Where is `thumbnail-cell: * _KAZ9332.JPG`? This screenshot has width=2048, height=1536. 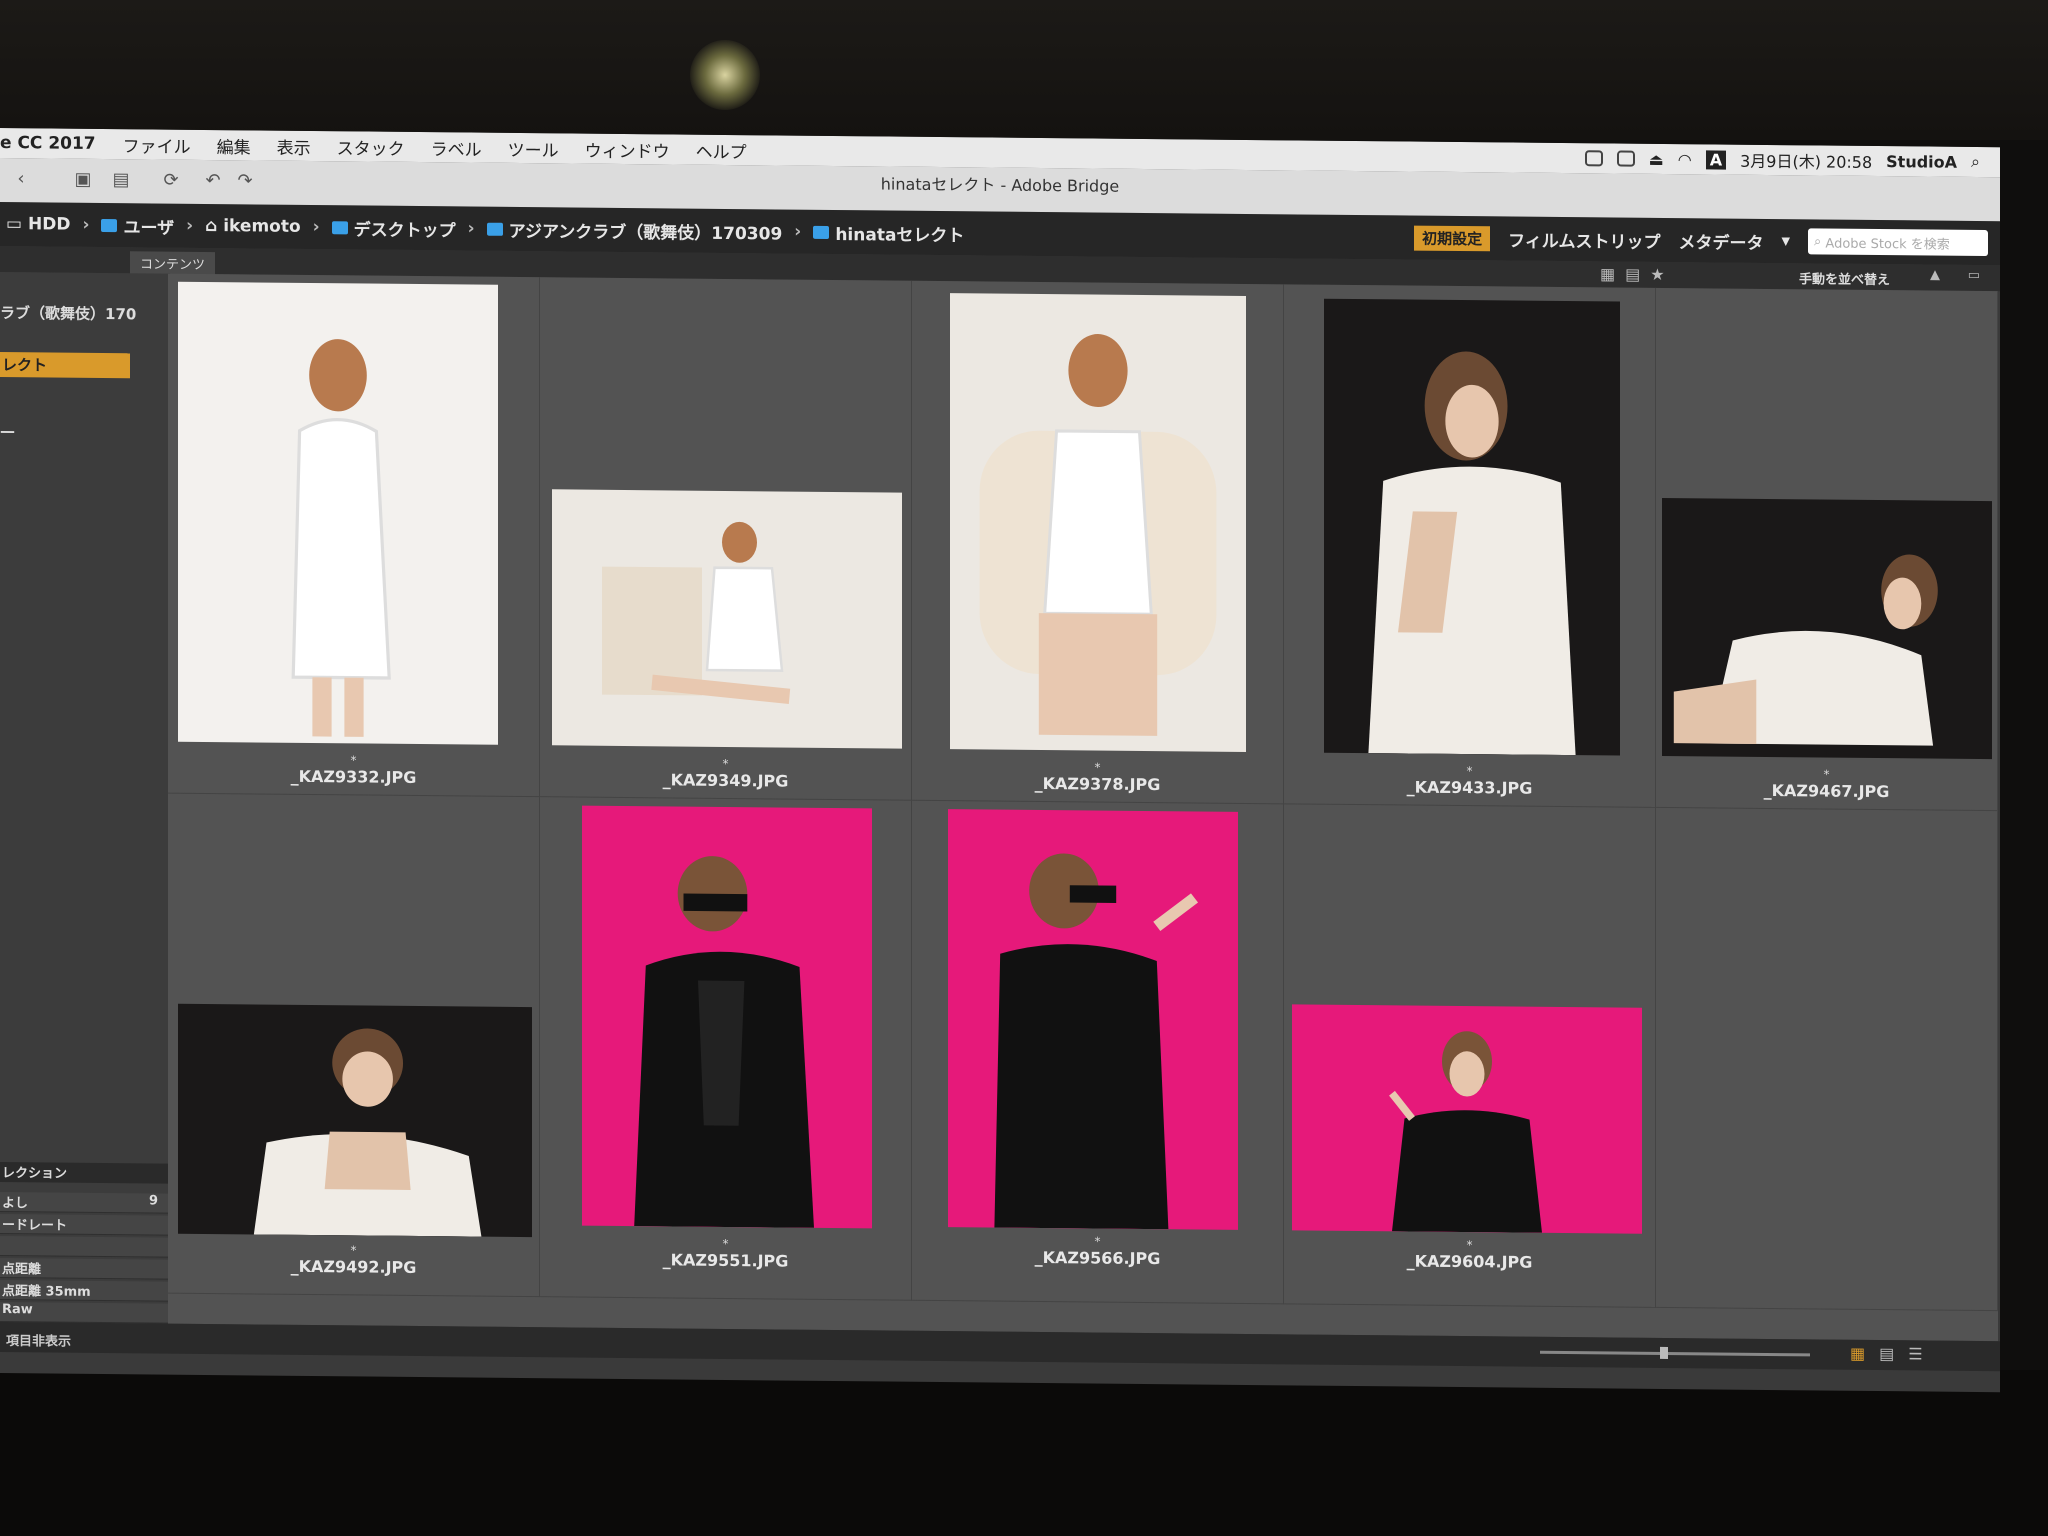 thumbnail-cell: * _KAZ9332.JPG is located at coordinates (354, 535).